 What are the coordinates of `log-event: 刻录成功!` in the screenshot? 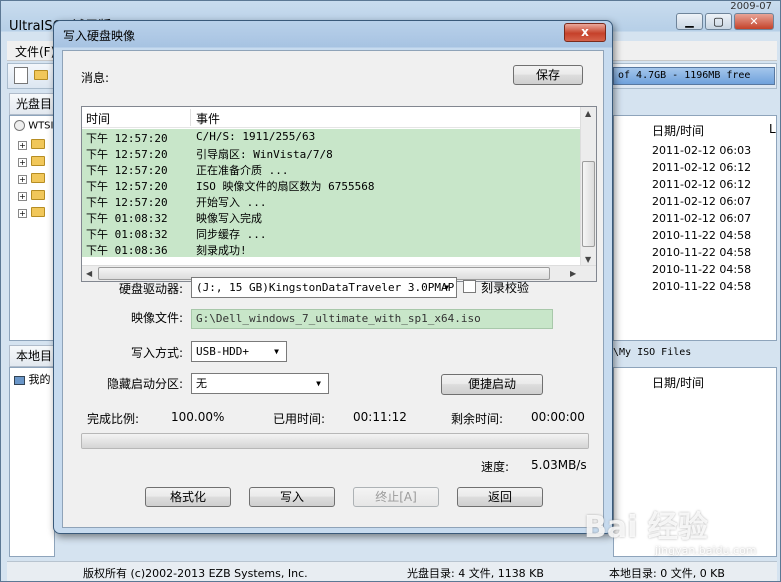 It's located at (221, 250).